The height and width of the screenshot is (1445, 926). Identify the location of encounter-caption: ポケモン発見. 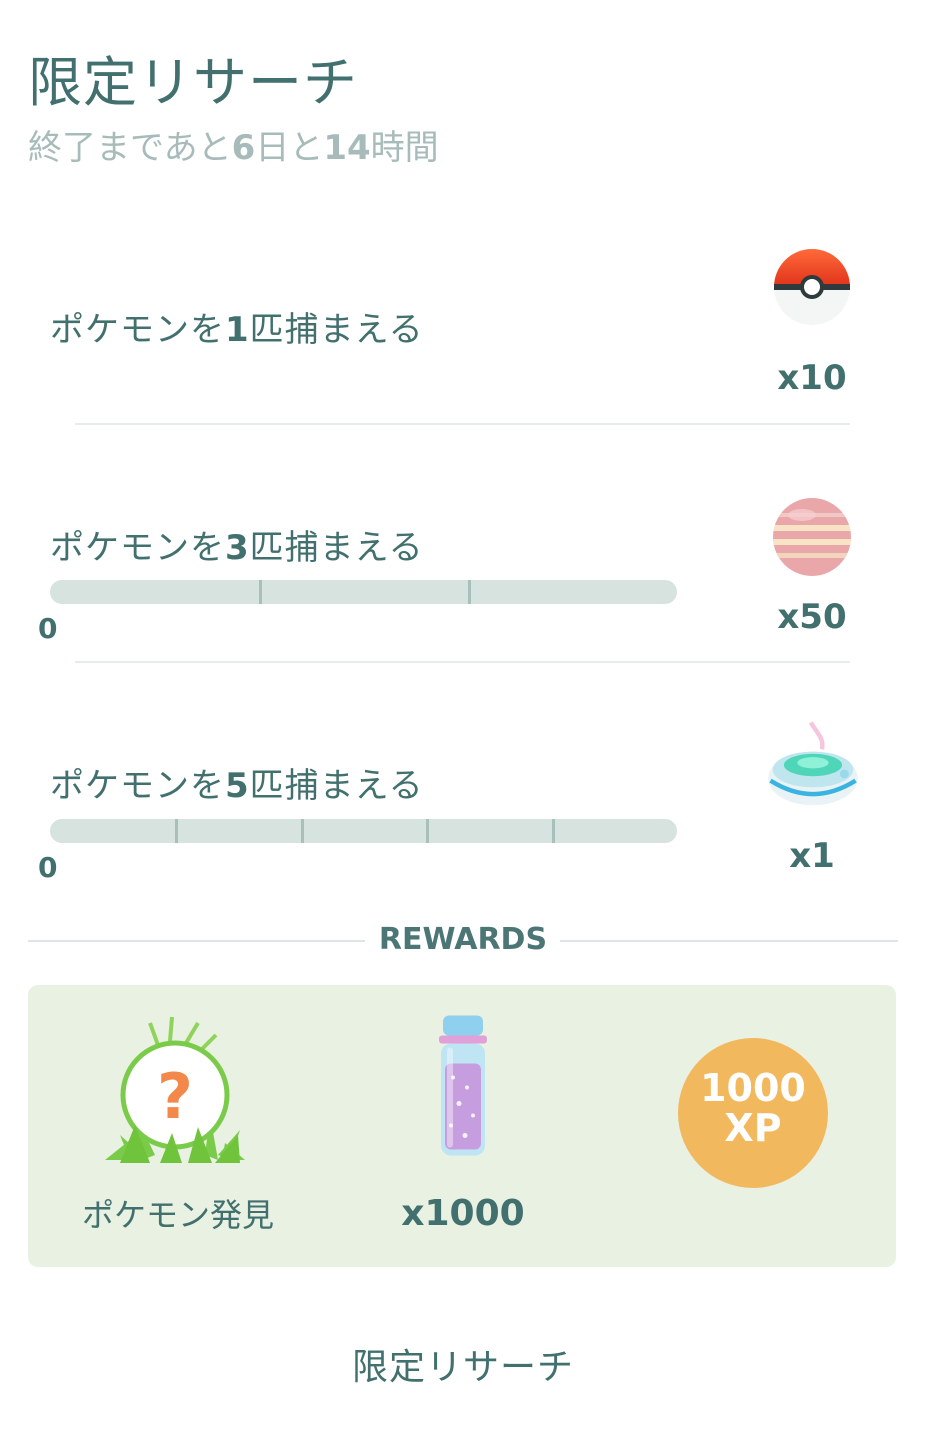
(177, 1215).